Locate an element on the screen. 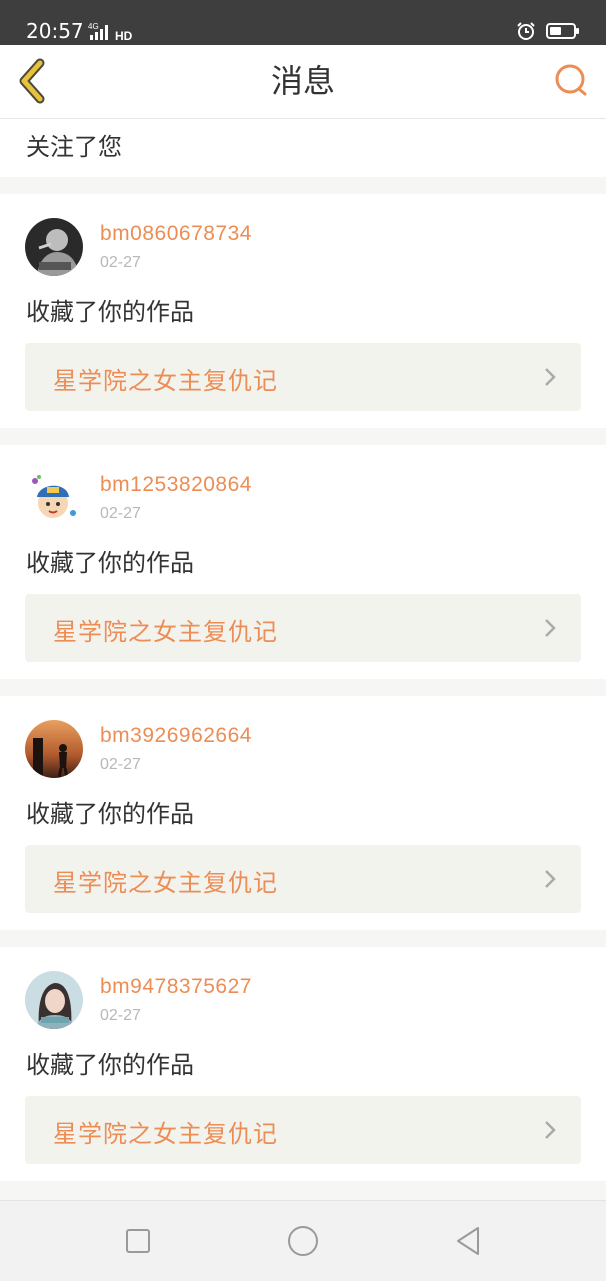 This screenshot has width=606, height=1281. username-link: bm3926962664 is located at coordinates (176, 736).